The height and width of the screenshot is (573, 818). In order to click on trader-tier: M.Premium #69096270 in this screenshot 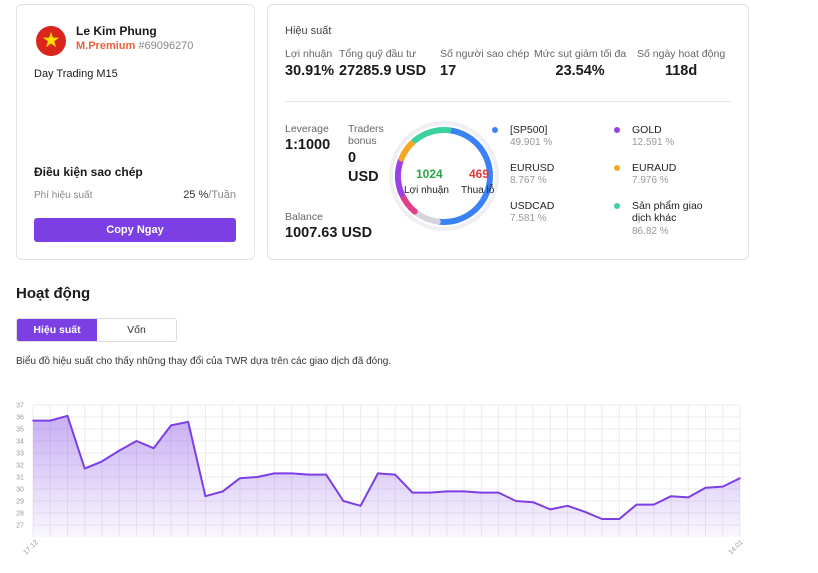, I will do `click(134, 46)`.